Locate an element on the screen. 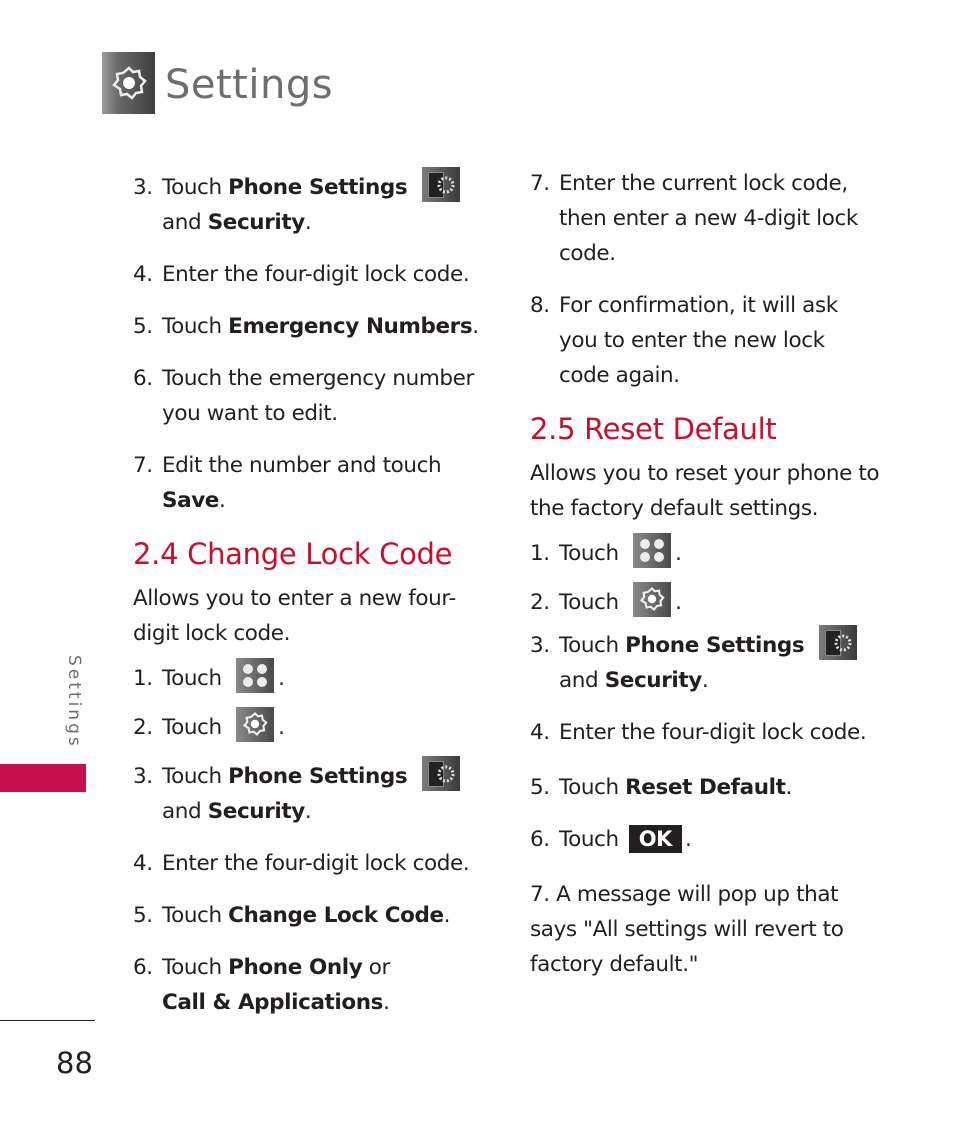  step-bold-text: Call & Applications is located at coordinates (273, 1002).